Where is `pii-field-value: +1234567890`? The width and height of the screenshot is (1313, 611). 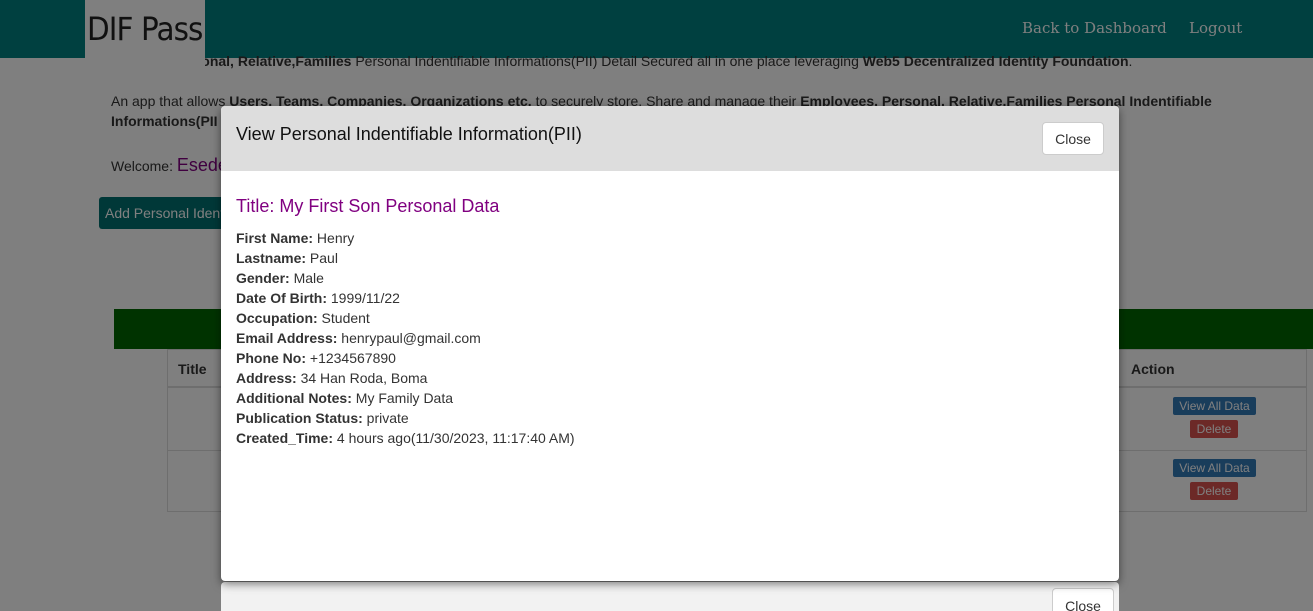
pii-field-value: +1234567890 is located at coordinates (351, 358).